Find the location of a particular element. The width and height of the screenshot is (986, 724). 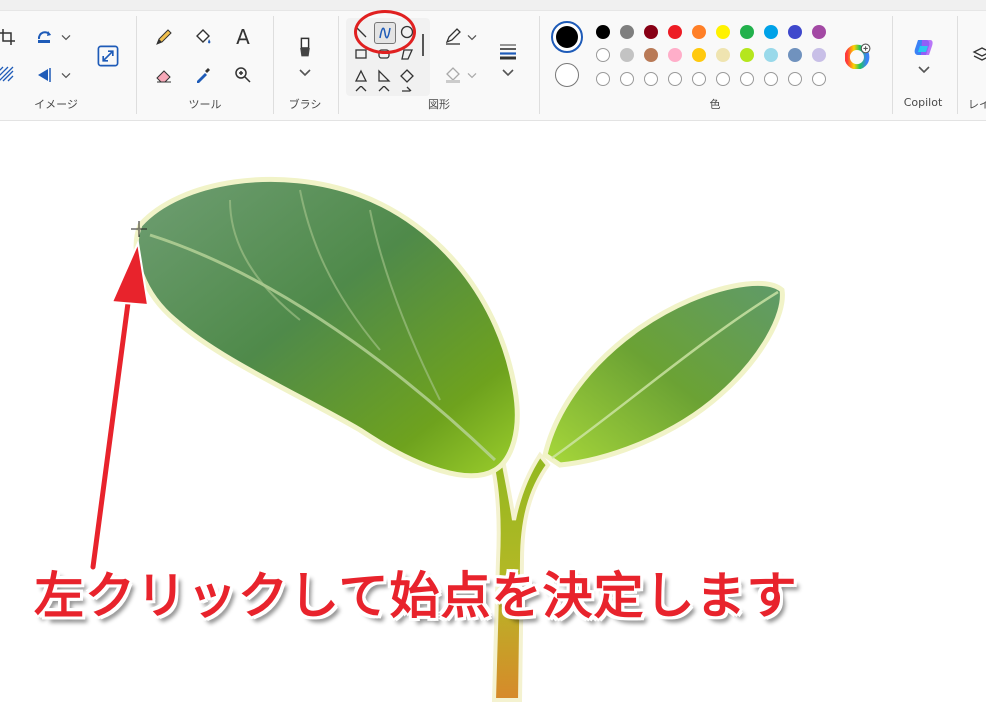

group-label-colors: 色 is located at coordinates (715, 104).